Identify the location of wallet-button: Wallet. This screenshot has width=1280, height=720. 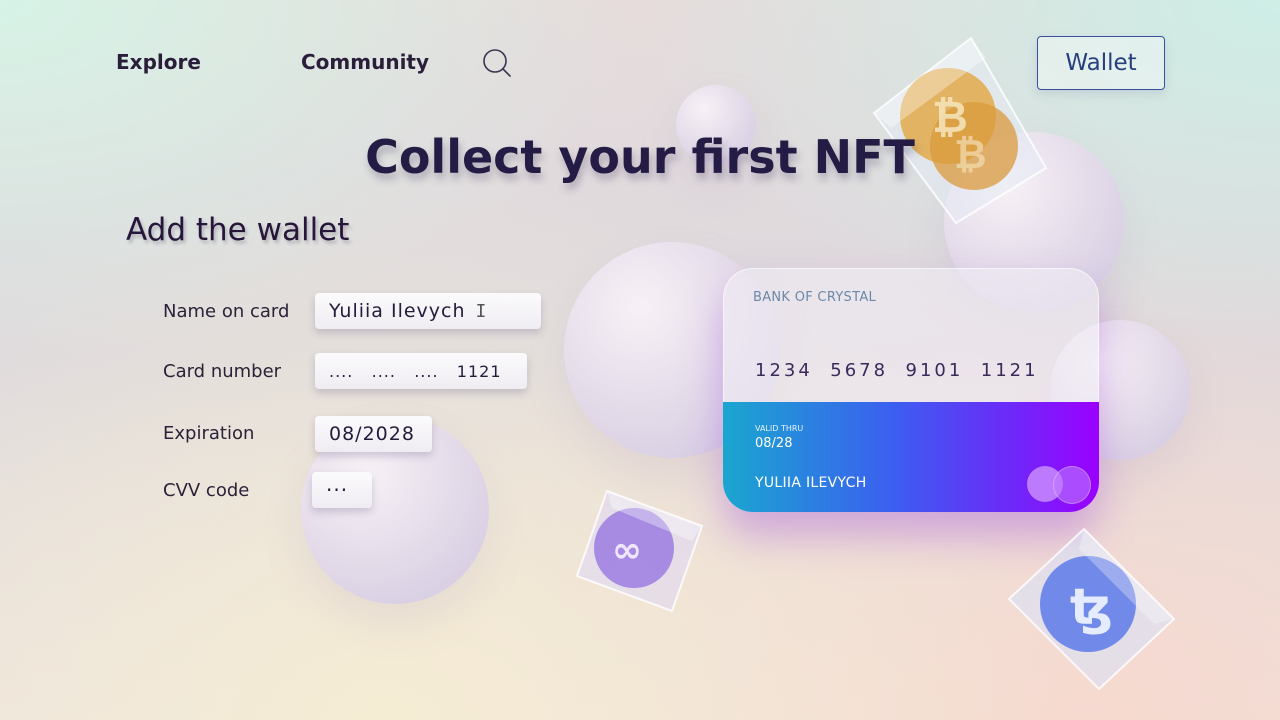
(1101, 63).